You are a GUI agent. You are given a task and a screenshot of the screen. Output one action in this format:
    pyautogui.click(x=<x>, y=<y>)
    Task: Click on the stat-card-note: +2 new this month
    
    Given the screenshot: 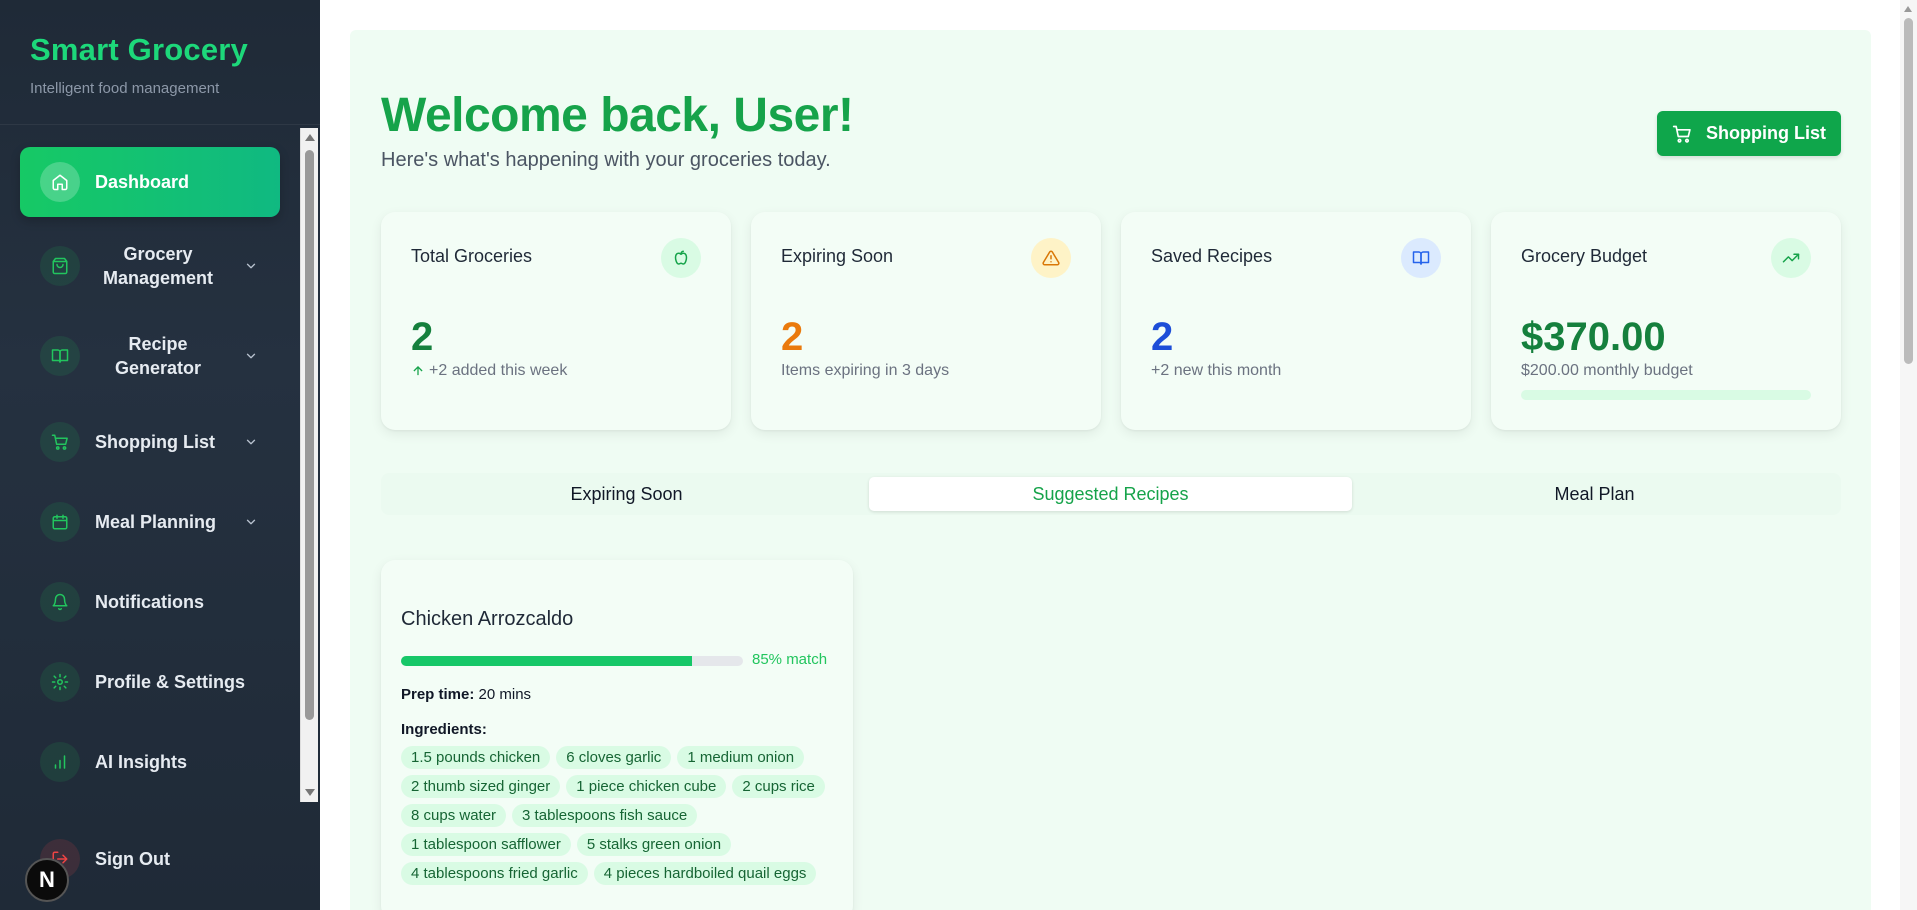 What is the action you would take?
    pyautogui.click(x=1216, y=370)
    